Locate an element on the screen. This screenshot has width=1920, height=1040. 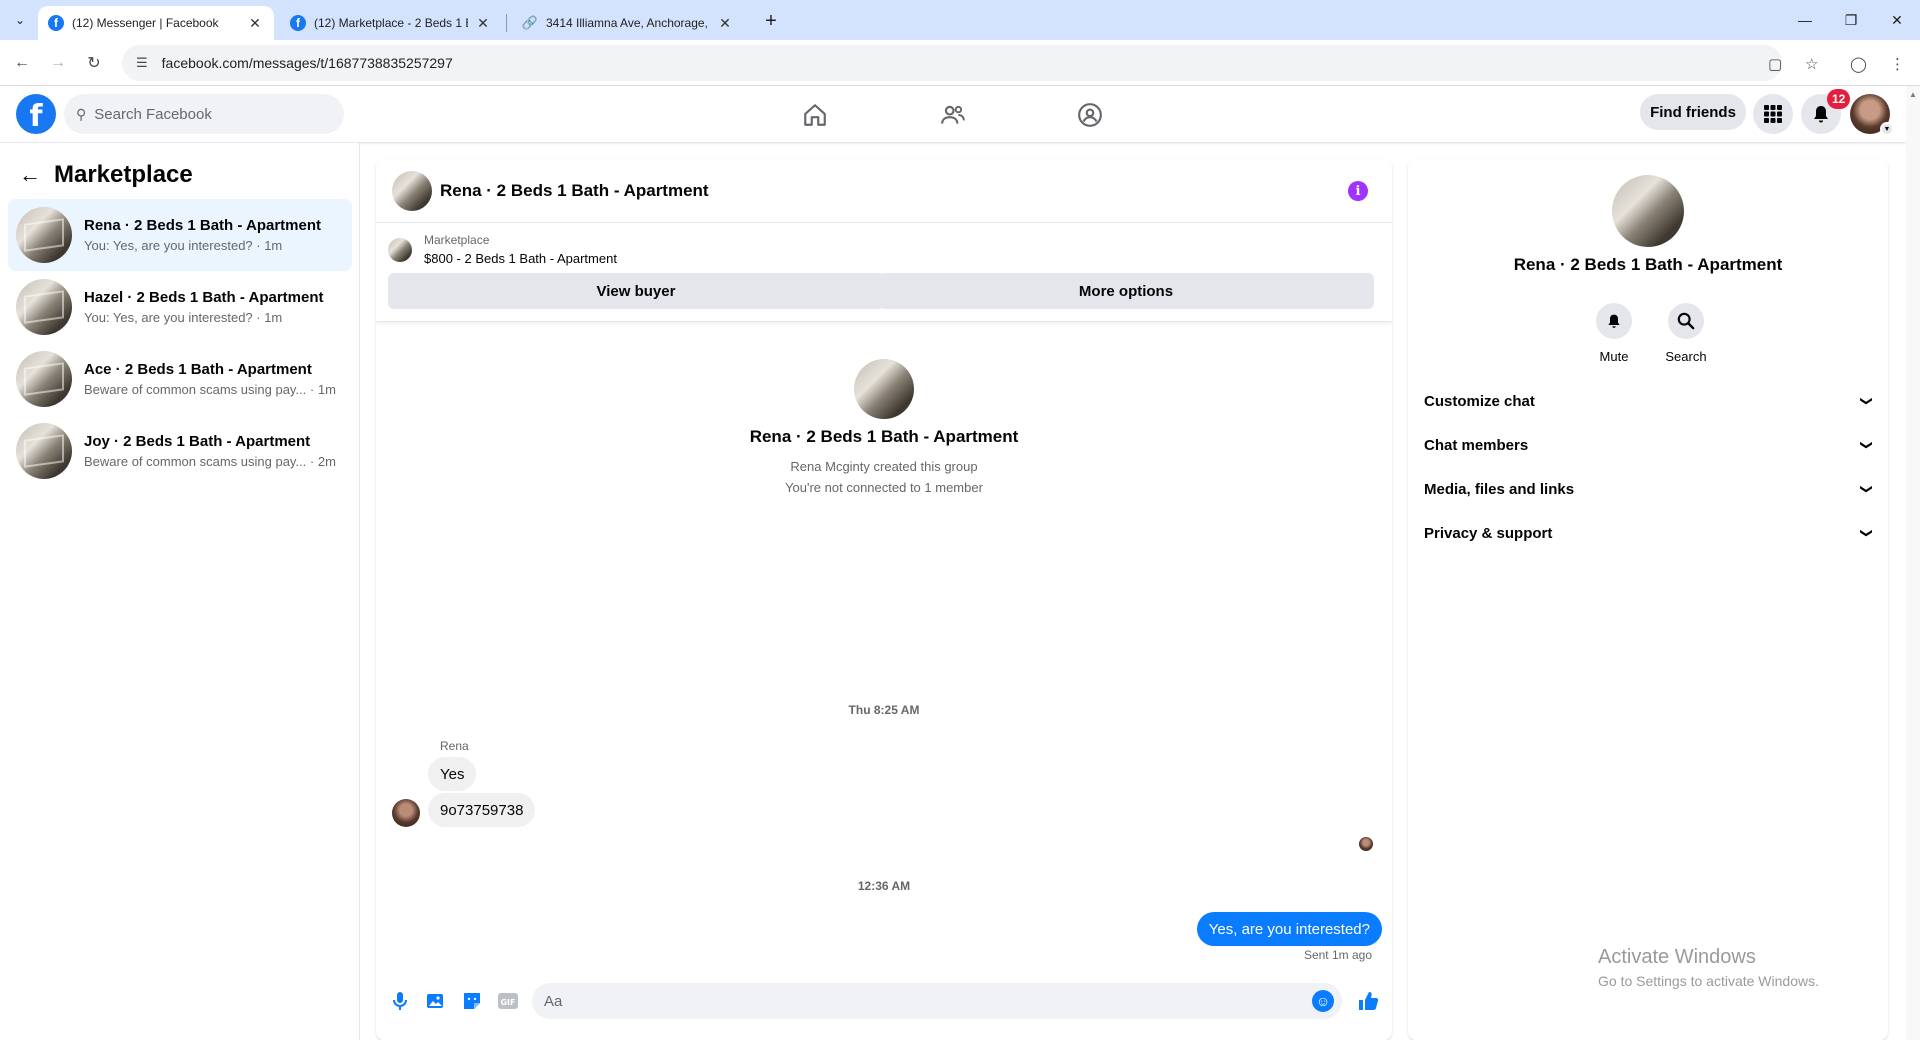
conversation-name: Ace · 2 Beds 1 Bath - Apartment is located at coordinates (198, 369).